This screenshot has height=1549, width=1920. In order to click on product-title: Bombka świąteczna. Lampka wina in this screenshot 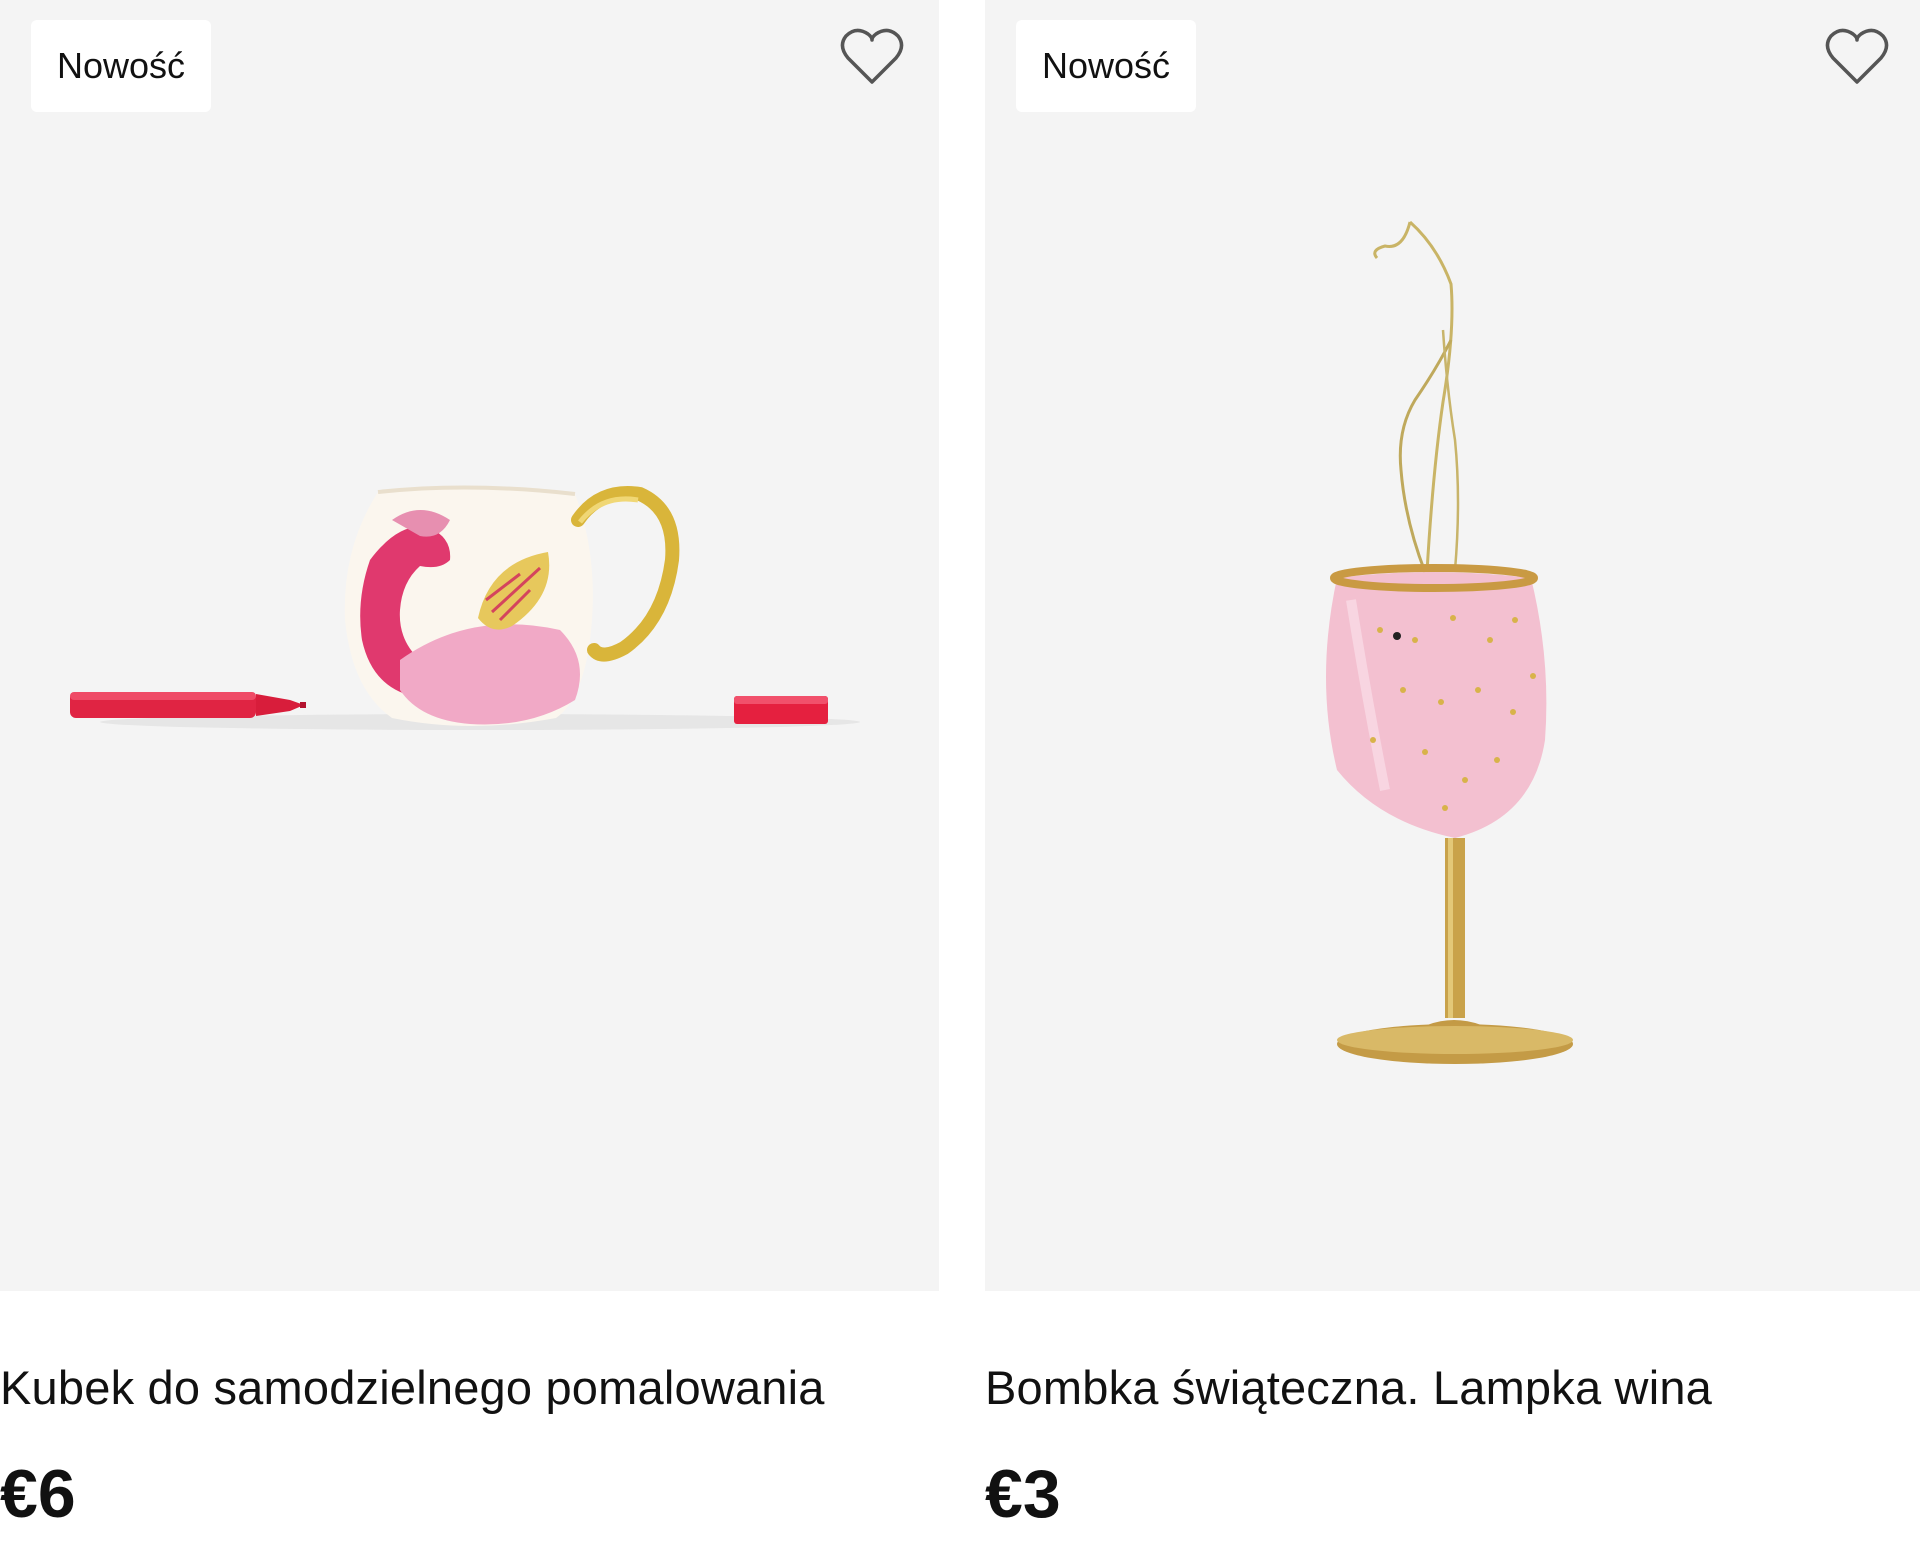, I will do `click(1348, 1388)`.